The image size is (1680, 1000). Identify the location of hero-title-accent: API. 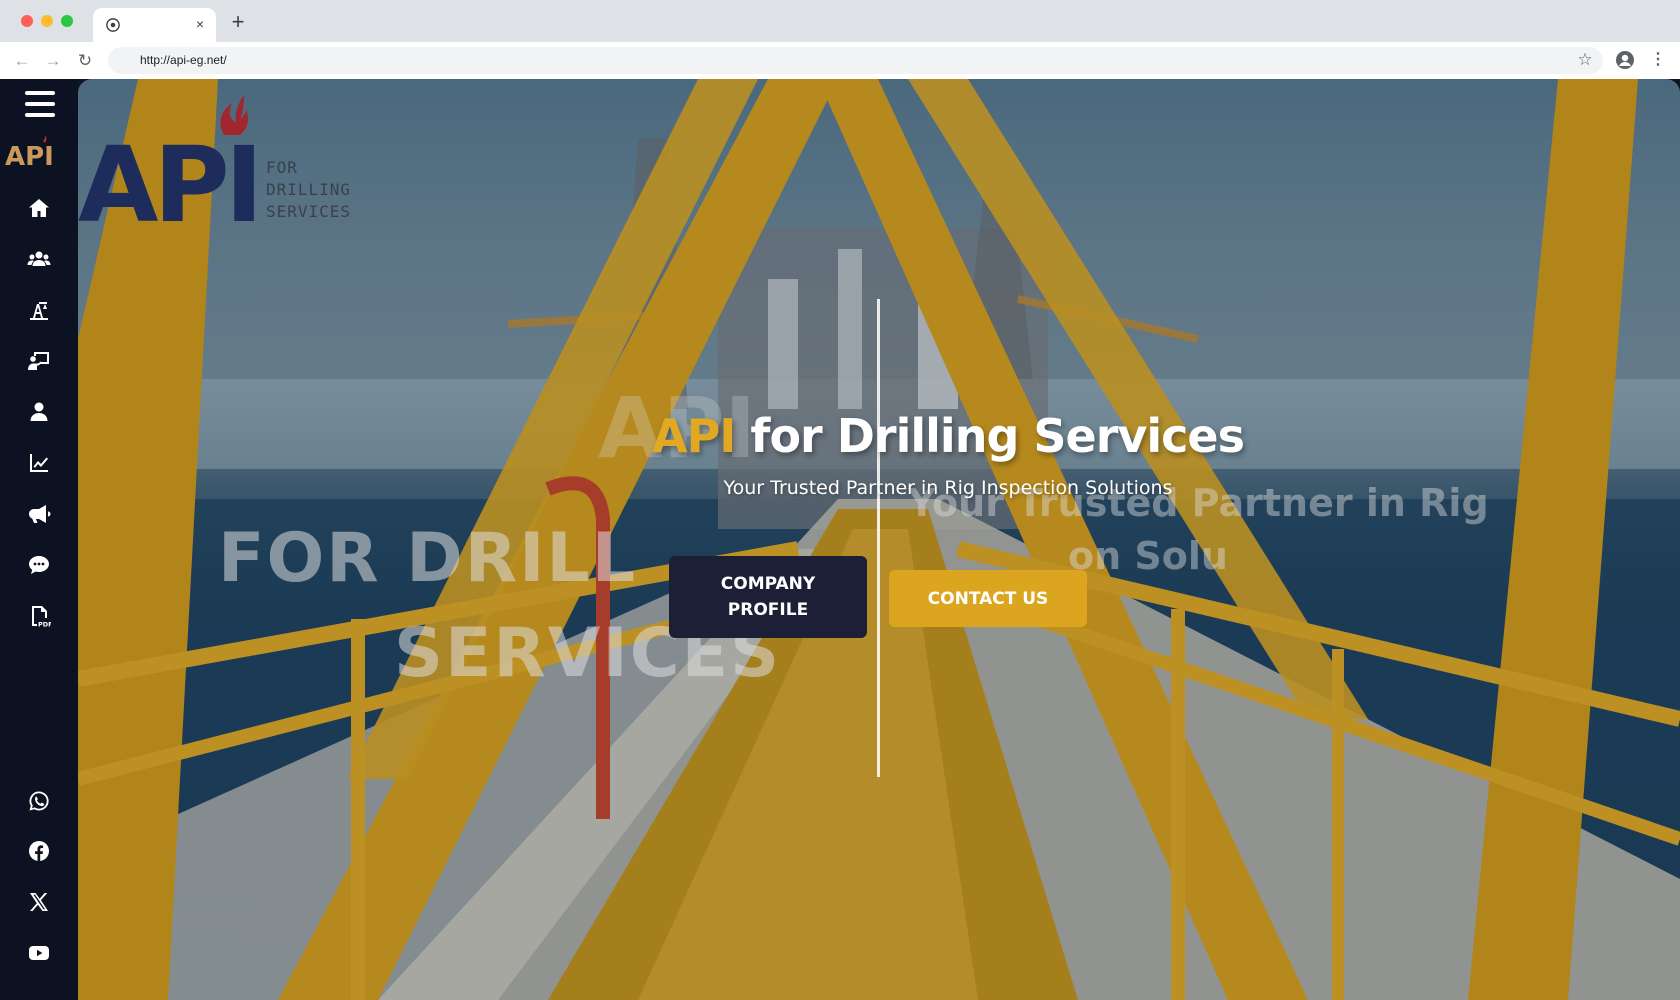
(693, 436).